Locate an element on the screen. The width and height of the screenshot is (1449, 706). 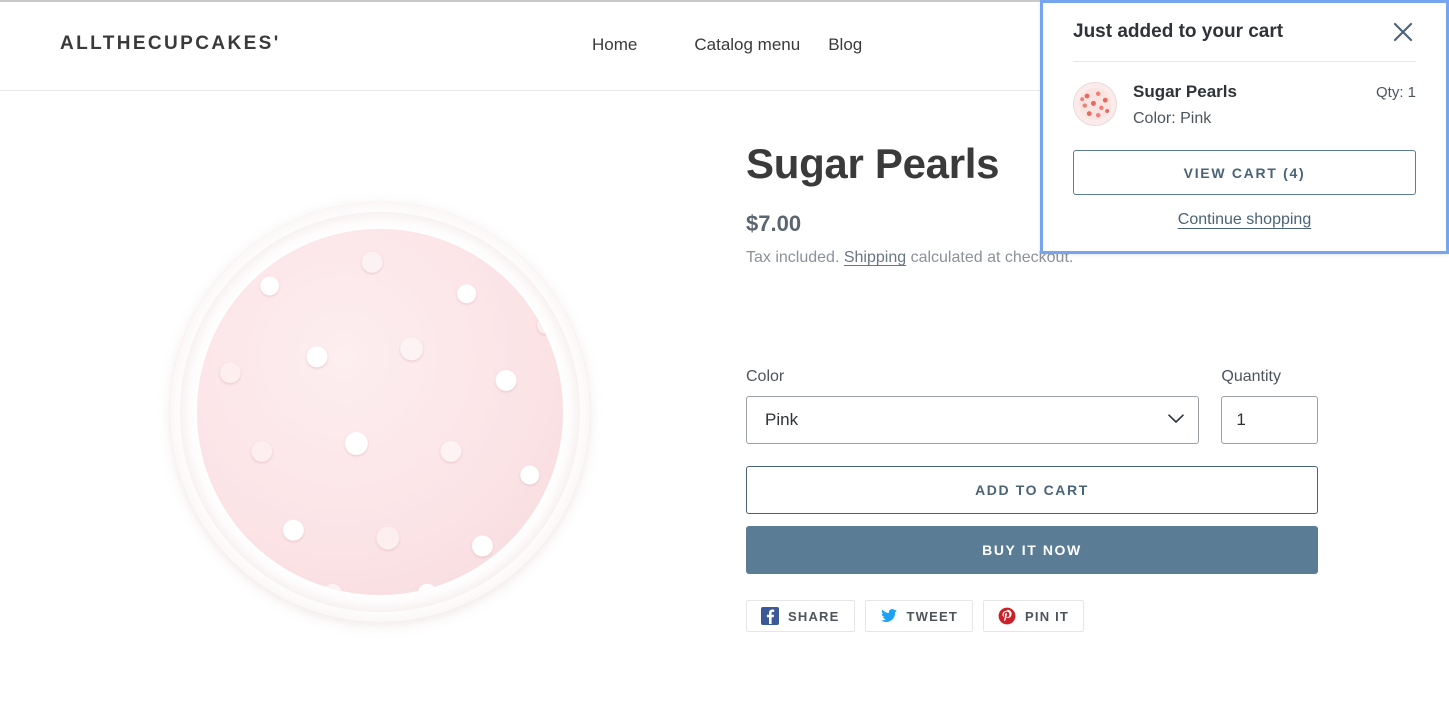
nav-link-blog: Blog is located at coordinates (845, 45).